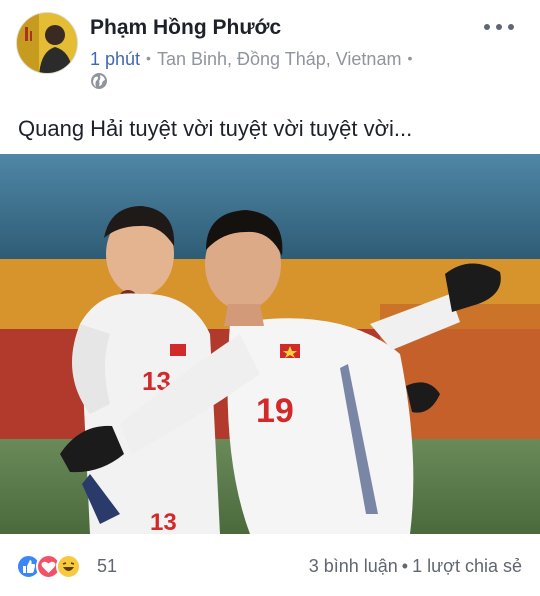  Describe the element at coordinates (279, 59) in the screenshot. I see `location-link: Tan Binh, Đồng Tháp, Vietnam` at that location.